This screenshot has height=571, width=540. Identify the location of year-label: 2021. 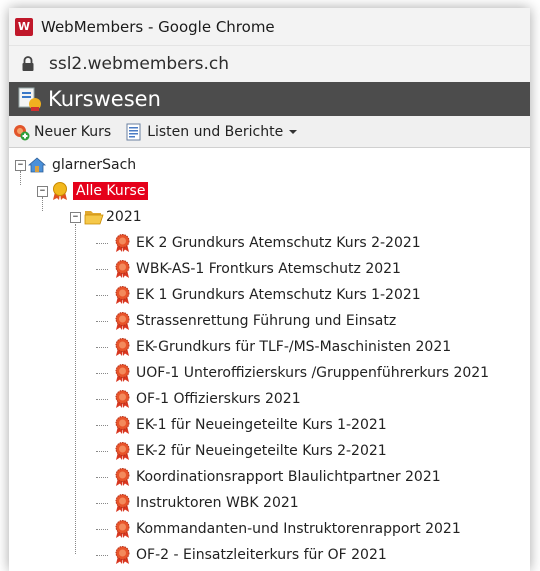
(124, 217).